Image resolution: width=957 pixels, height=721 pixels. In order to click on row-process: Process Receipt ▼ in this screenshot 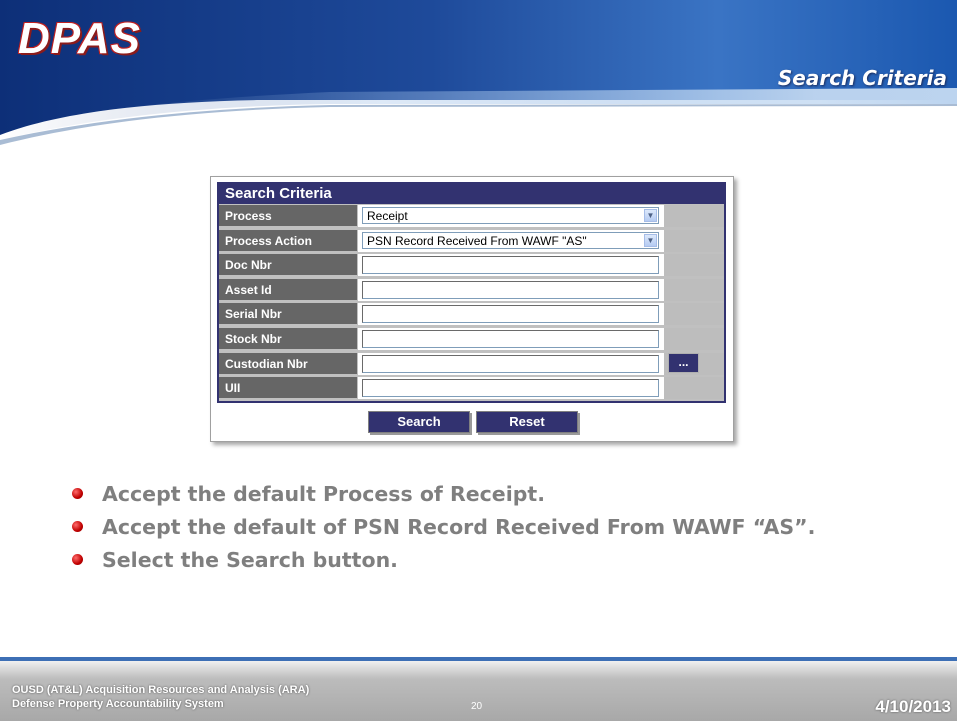, I will do `click(471, 216)`.